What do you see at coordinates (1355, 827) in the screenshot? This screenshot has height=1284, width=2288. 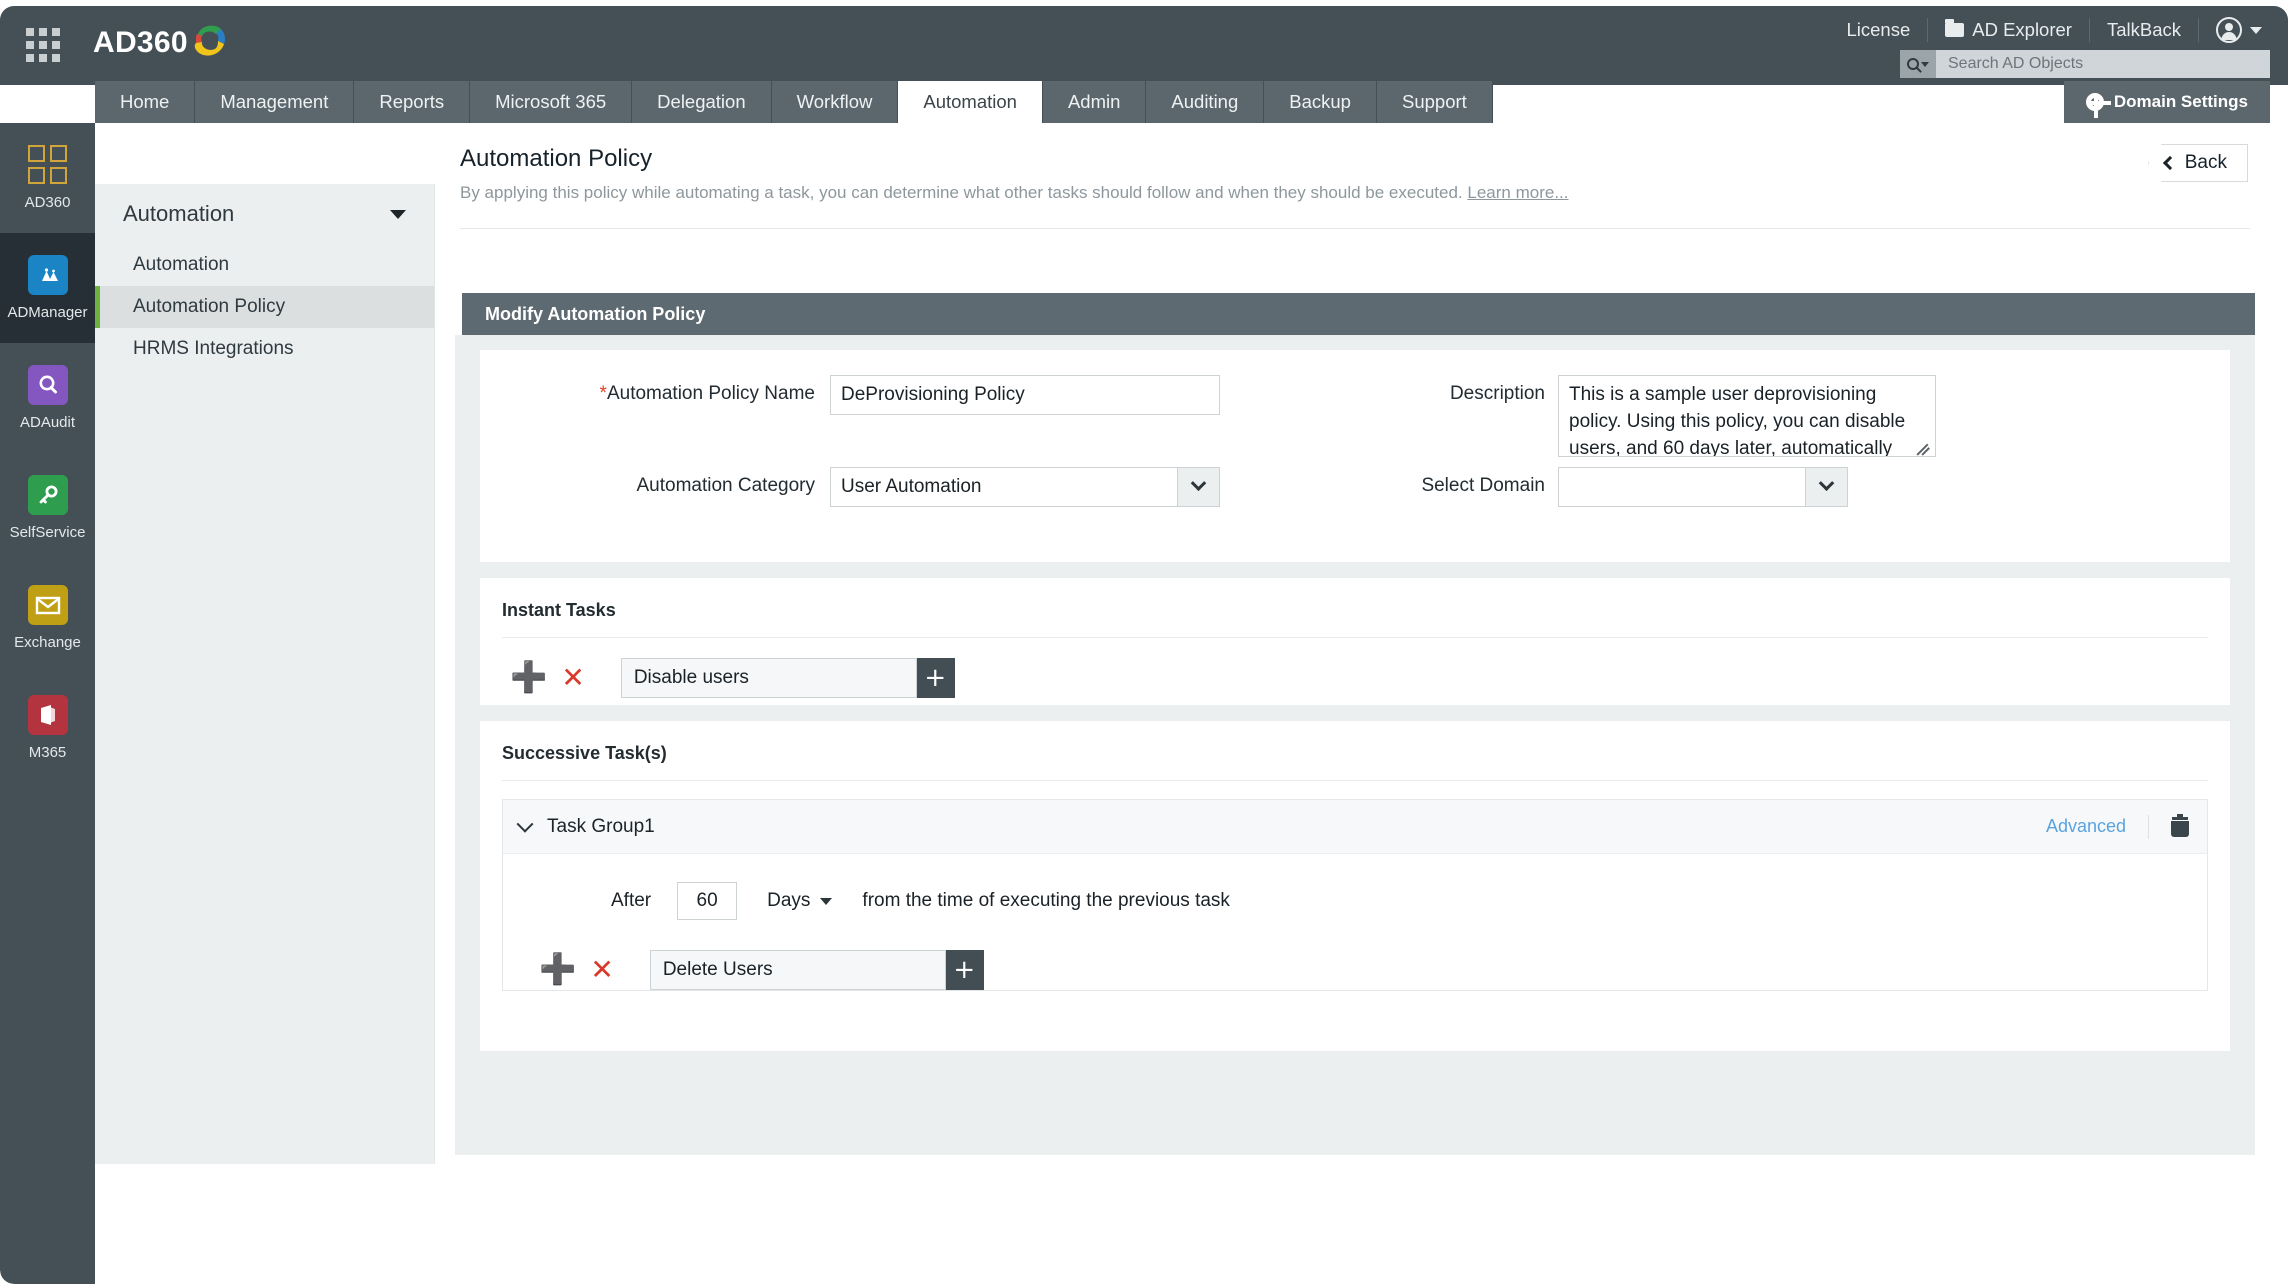 I see `task-group-header: Task Group1 Advanced` at bounding box center [1355, 827].